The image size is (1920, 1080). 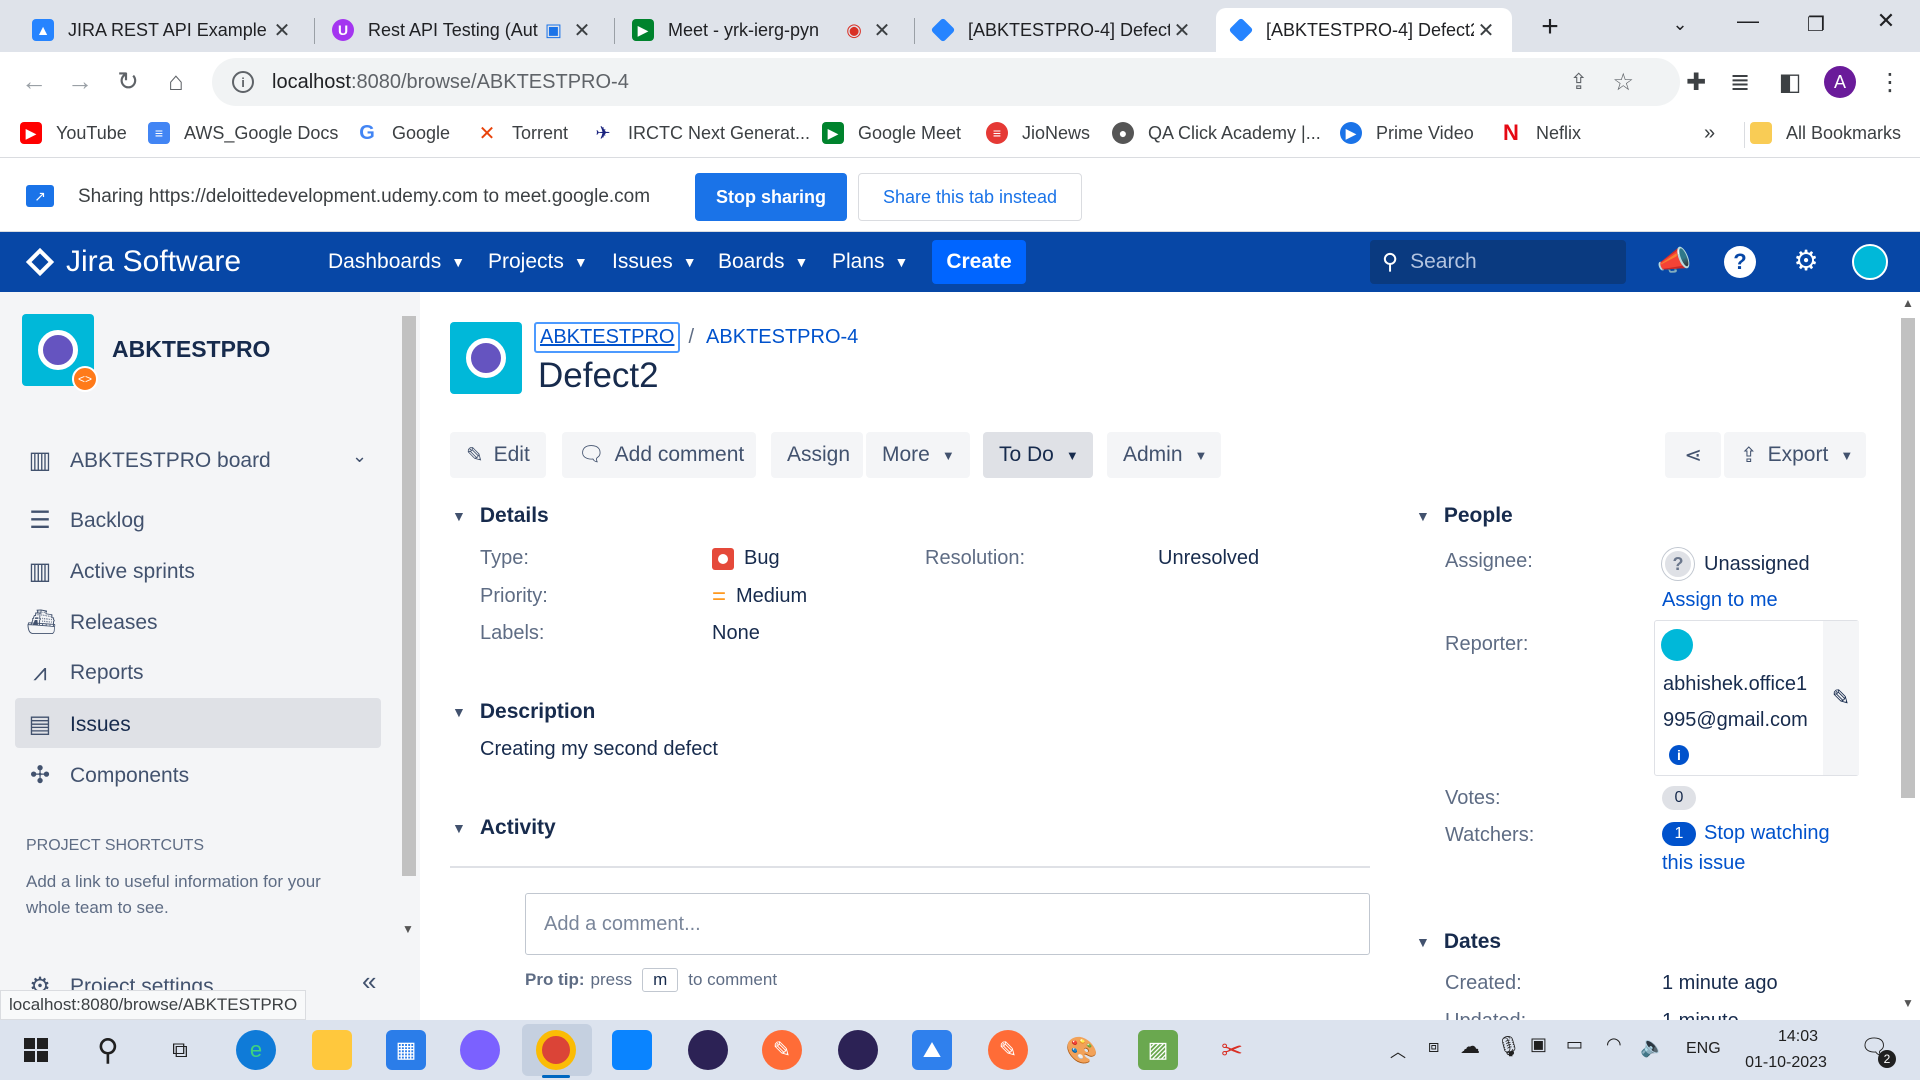 I want to click on stop-watching-link: Stop watching, so click(x=1767, y=833).